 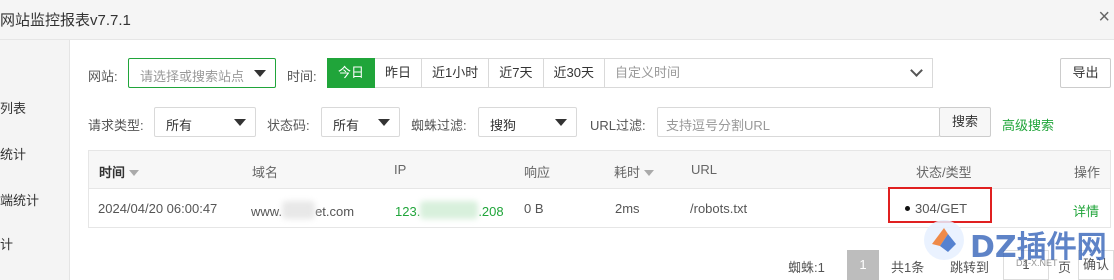 I want to click on time-range-group: 今日 昨日 近1小时 近7天 近30天 自定义时间, so click(x=630, y=73).